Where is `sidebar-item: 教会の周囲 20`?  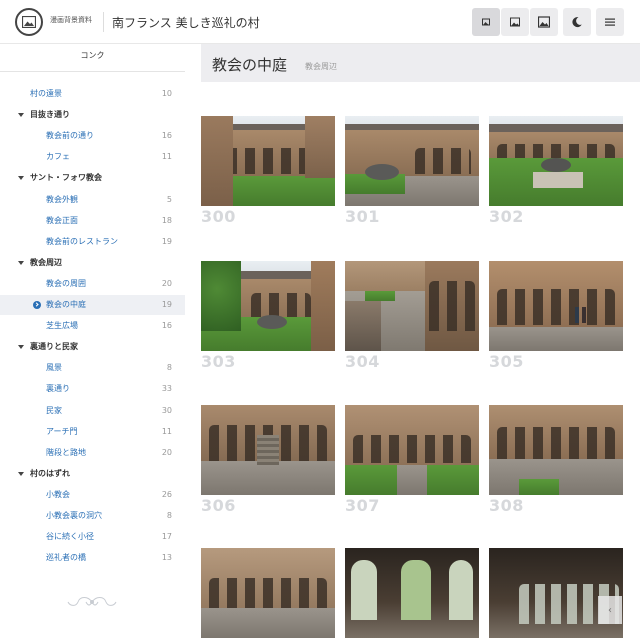
sidebar-item: 教会の周囲 20 is located at coordinates (92, 284).